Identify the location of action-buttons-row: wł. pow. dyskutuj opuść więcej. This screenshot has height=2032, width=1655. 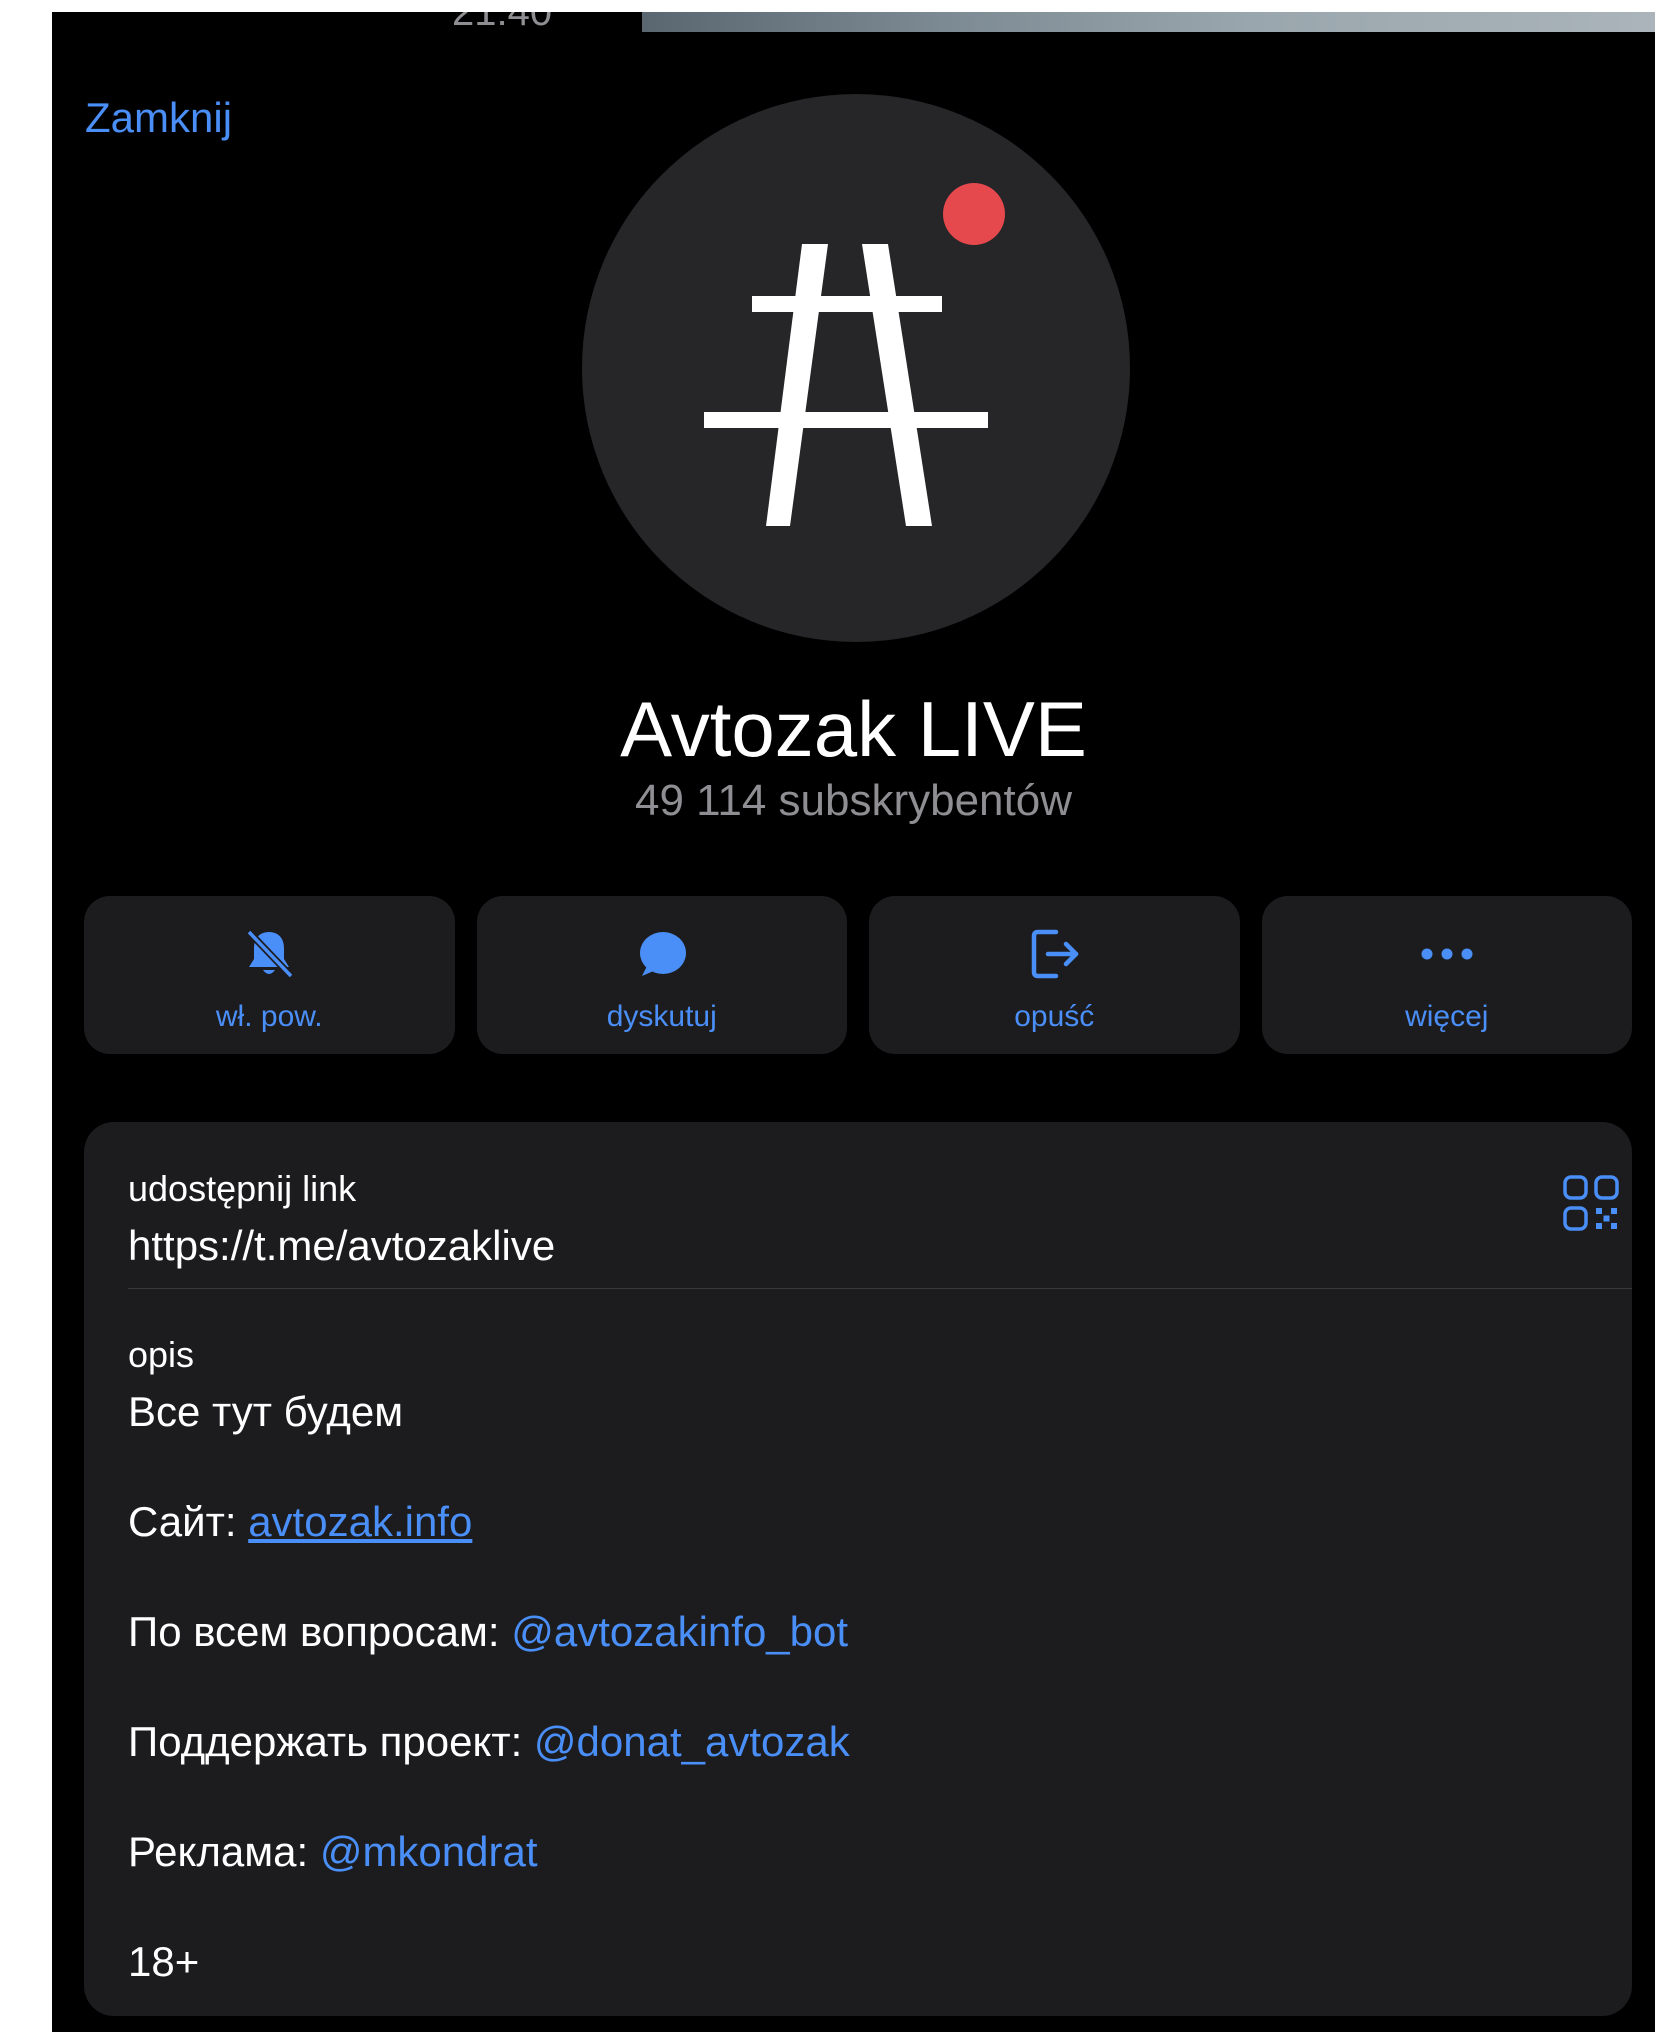
(858, 975).